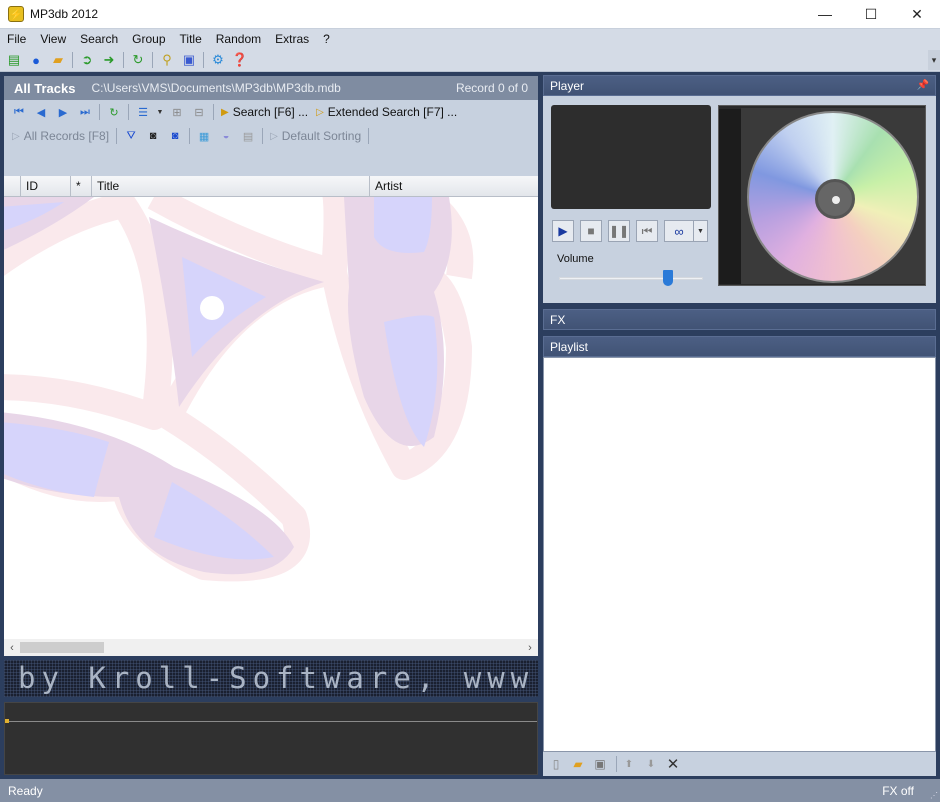 This screenshot has height=802, width=940. Describe the element at coordinates (226, 136) in the screenshot. I see `clear-icon: ◒` at that location.